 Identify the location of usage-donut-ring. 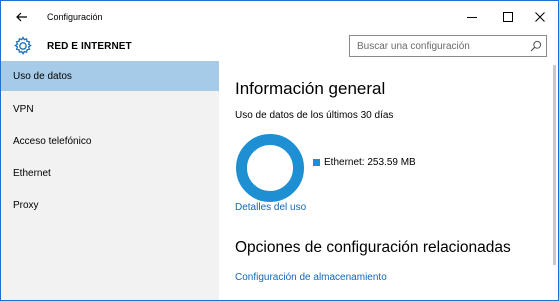
(270, 168).